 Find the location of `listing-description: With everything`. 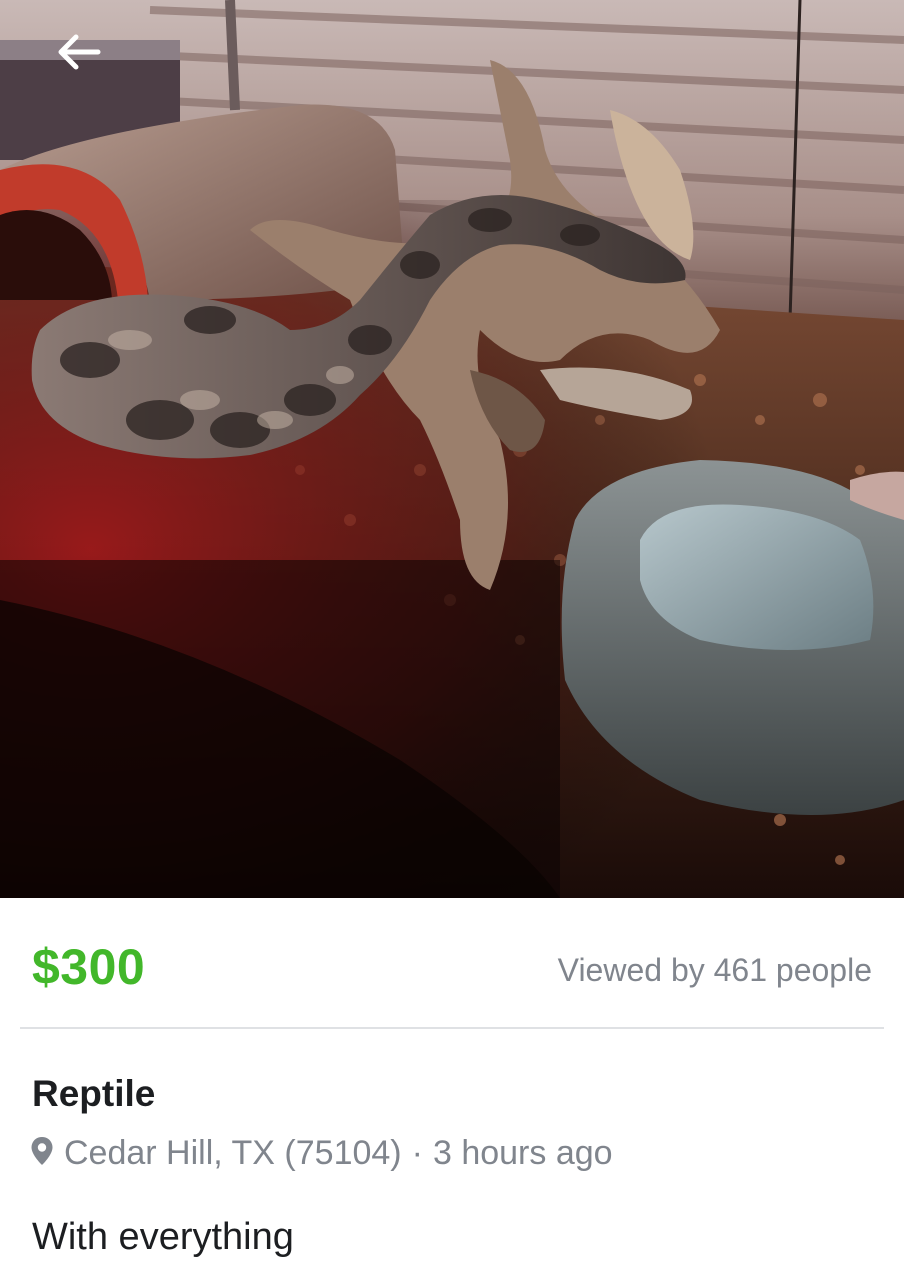

listing-description: With everything is located at coordinates (163, 1237).